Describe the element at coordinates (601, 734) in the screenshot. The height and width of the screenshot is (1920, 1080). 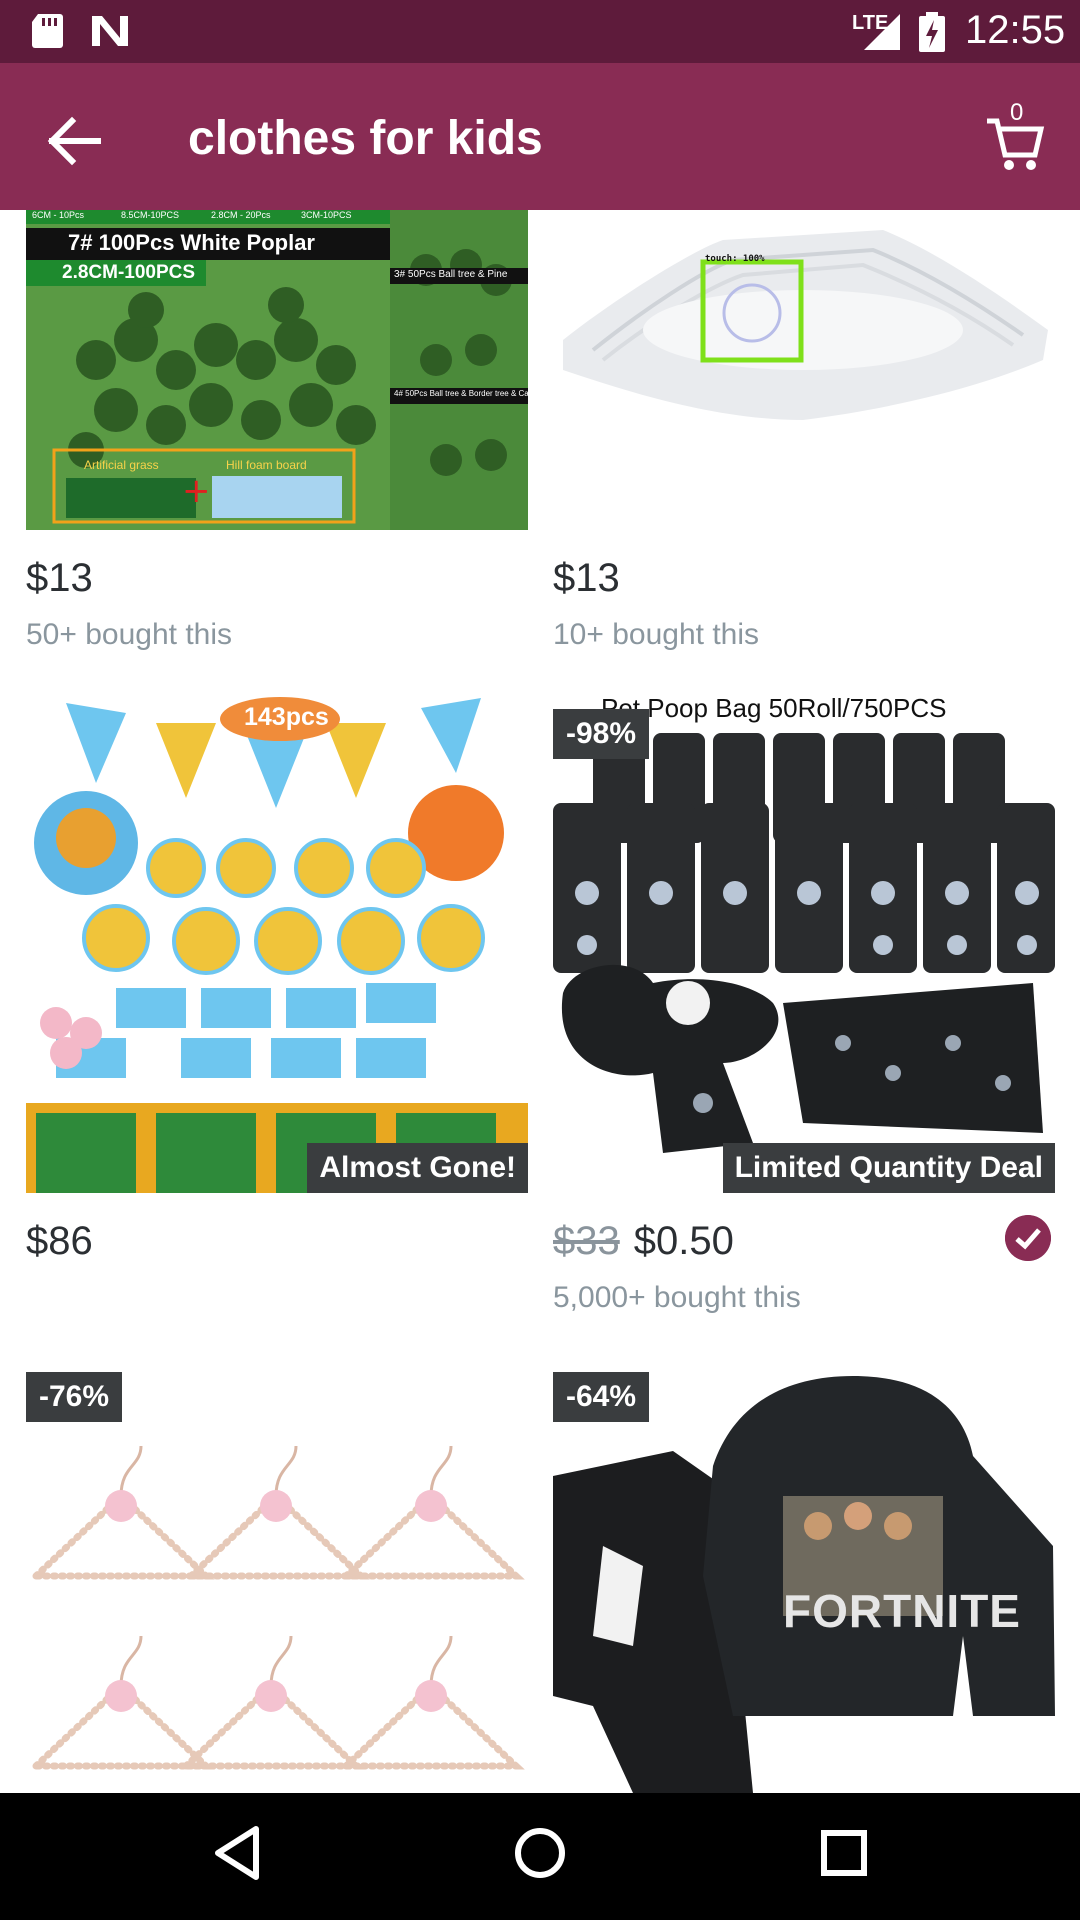
I see `discount-badge: -98%` at that location.